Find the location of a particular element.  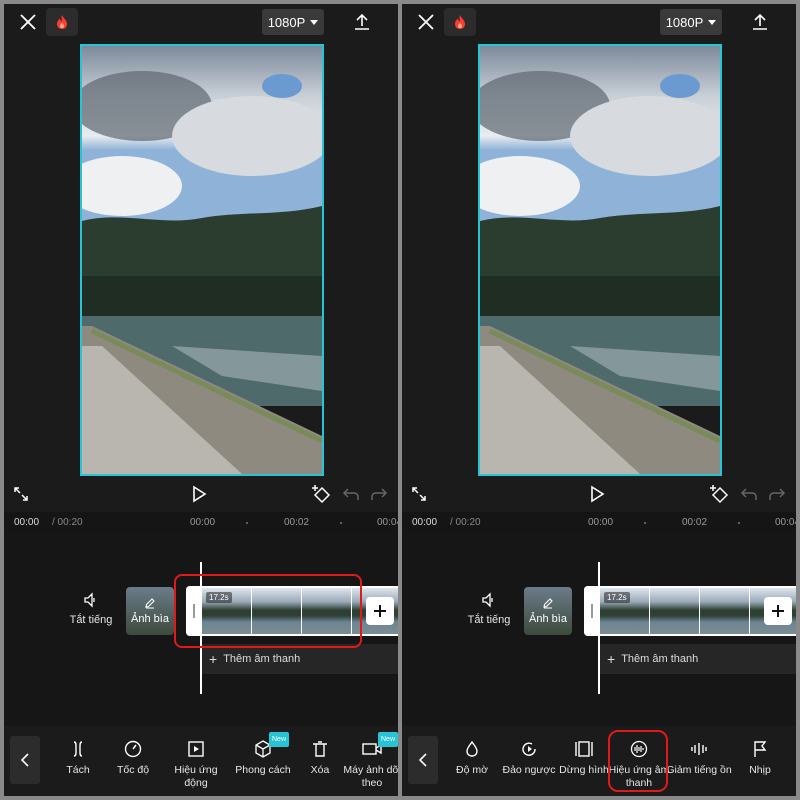

playhead is located at coordinates (599, 628).